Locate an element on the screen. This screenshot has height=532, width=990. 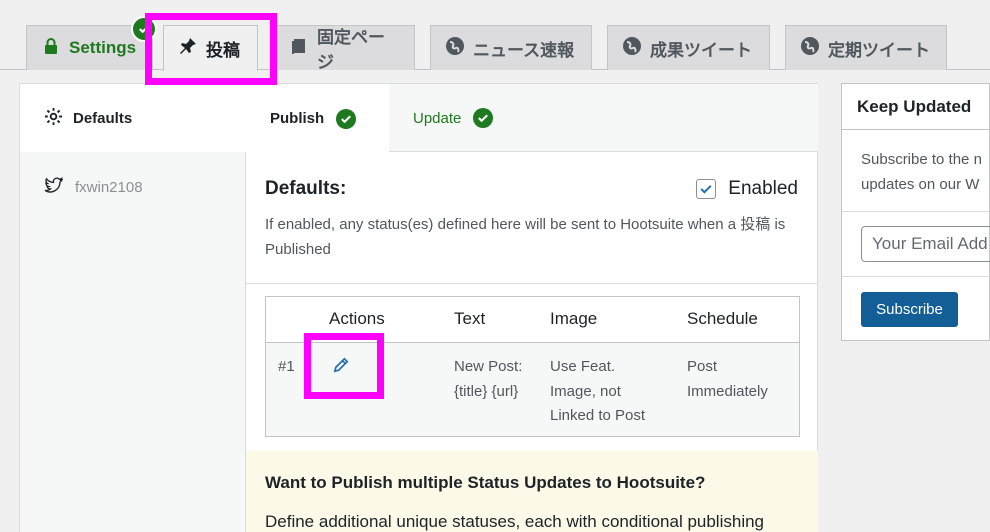
tab-breaking-news: ニュース速報 is located at coordinates (511, 47).